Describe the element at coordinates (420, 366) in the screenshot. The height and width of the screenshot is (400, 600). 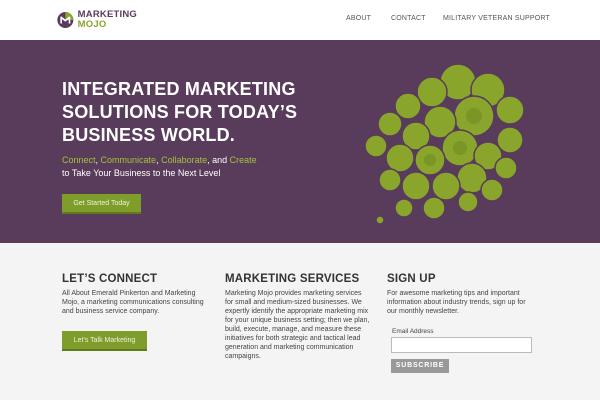
I see `subscribe-button: SUBSCRIBE` at that location.